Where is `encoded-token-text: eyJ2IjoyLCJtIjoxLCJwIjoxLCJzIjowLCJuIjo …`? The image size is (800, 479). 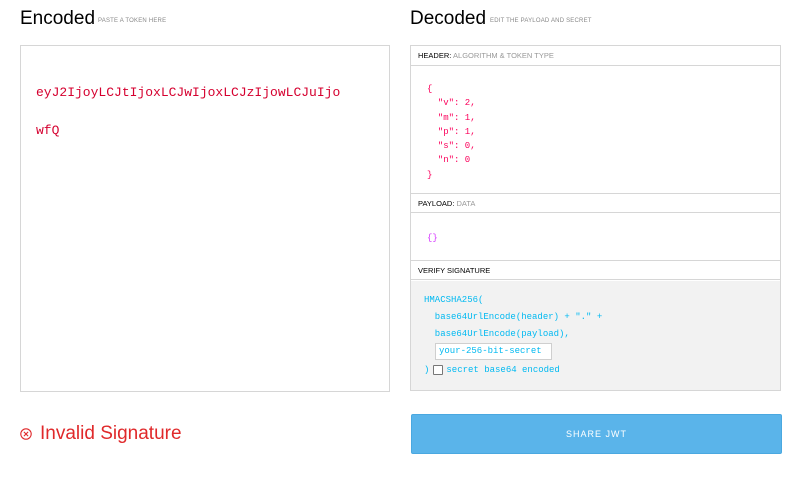
encoded-token-text: eyJ2IjoyLCJtIjoxLCJwIjoxLCJzIjowLCJuIjo … is located at coordinates (207, 102).